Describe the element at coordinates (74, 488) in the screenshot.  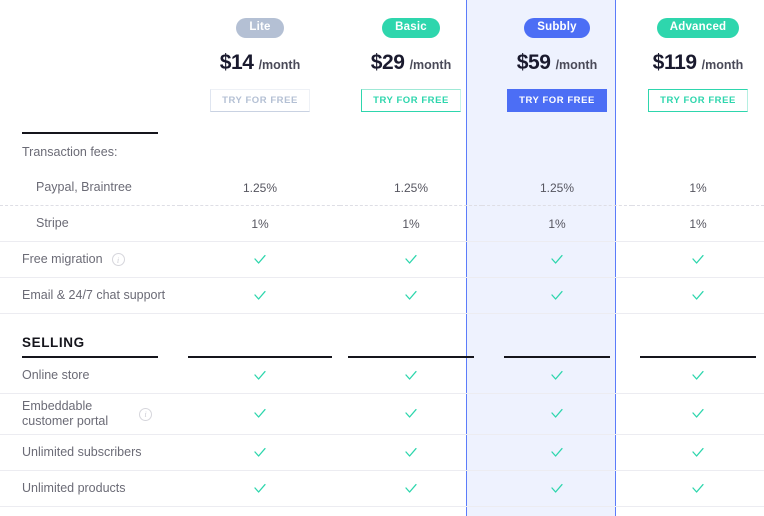
I see `label-text: Unlimited products` at that location.